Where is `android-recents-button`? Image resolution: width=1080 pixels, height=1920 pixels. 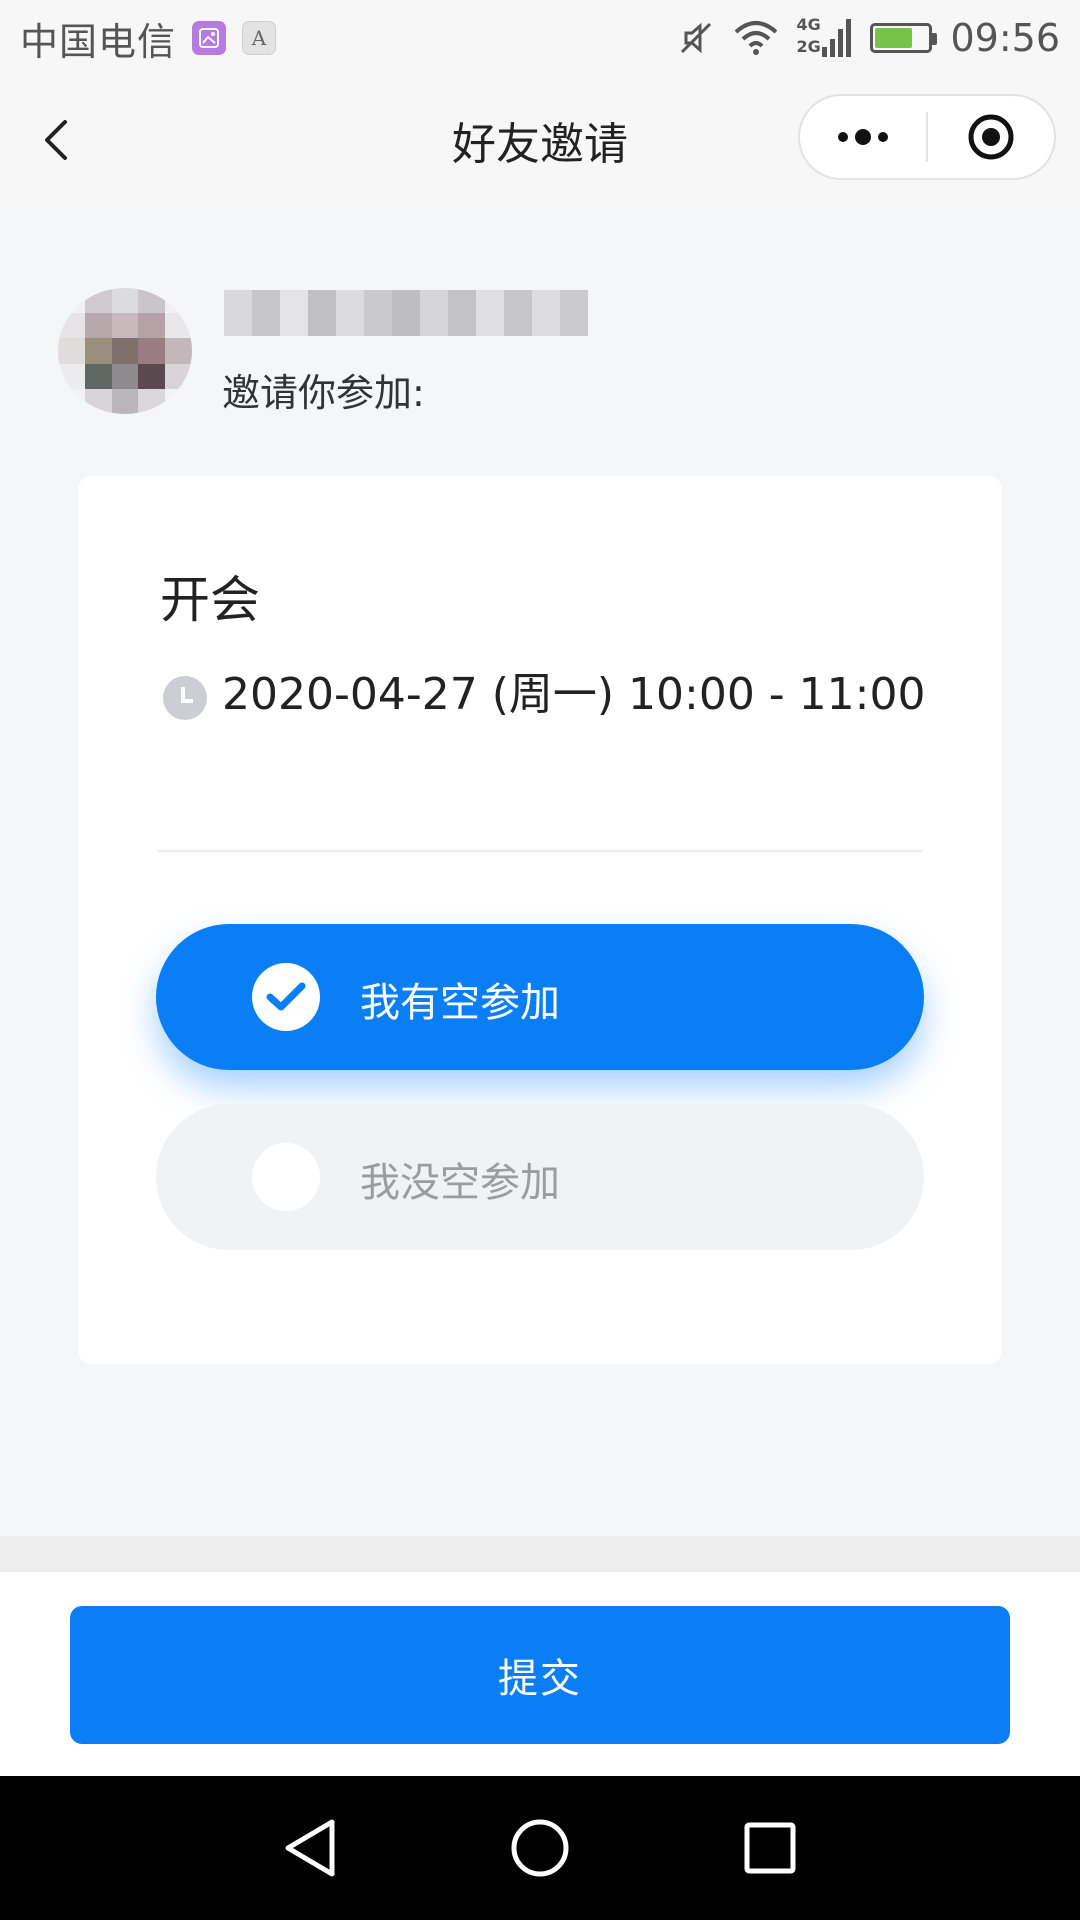
android-recents-button is located at coordinates (770, 1848).